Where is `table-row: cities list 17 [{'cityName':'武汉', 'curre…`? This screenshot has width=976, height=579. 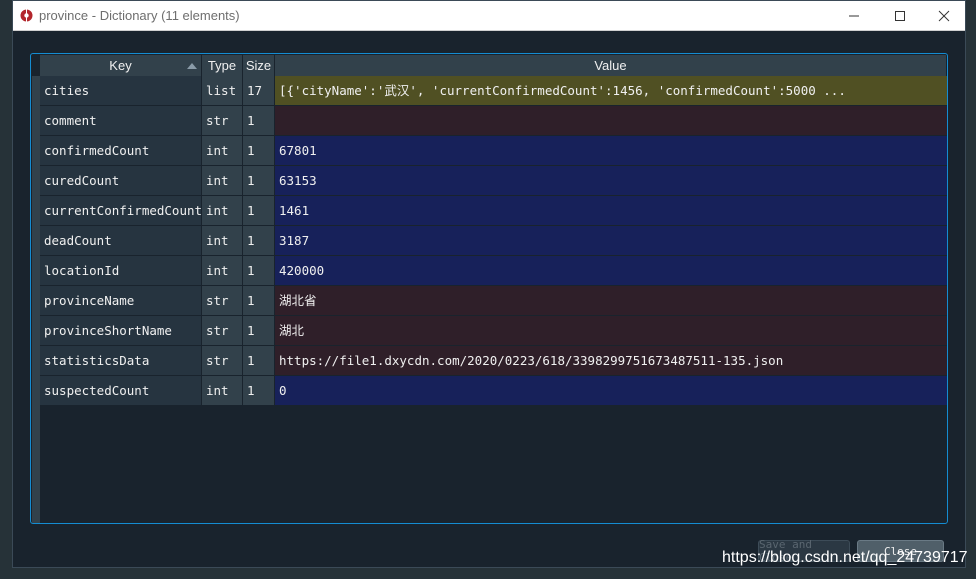 table-row: cities list 17 [{'cityName':'武汉', 'curre… is located at coordinates (493, 91).